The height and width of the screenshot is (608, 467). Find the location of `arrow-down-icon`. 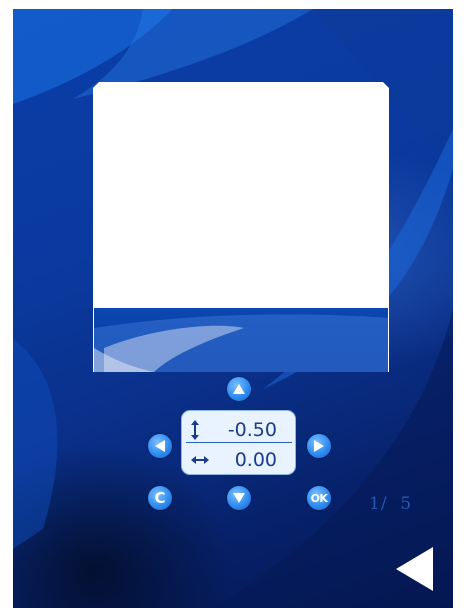

arrow-down-icon is located at coordinates (239, 498).